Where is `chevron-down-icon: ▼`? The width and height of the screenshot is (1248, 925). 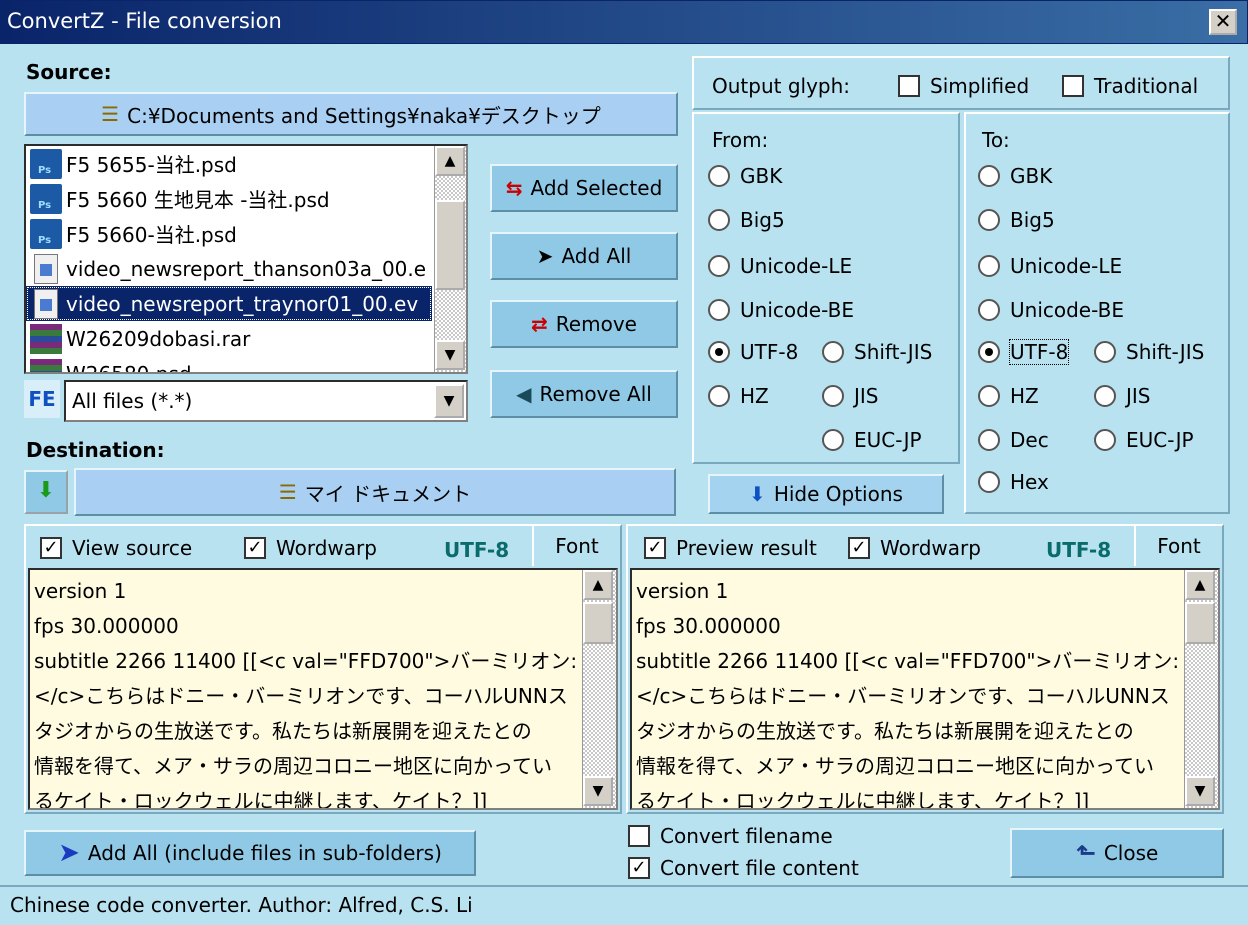
chevron-down-icon: ▼ is located at coordinates (449, 401).